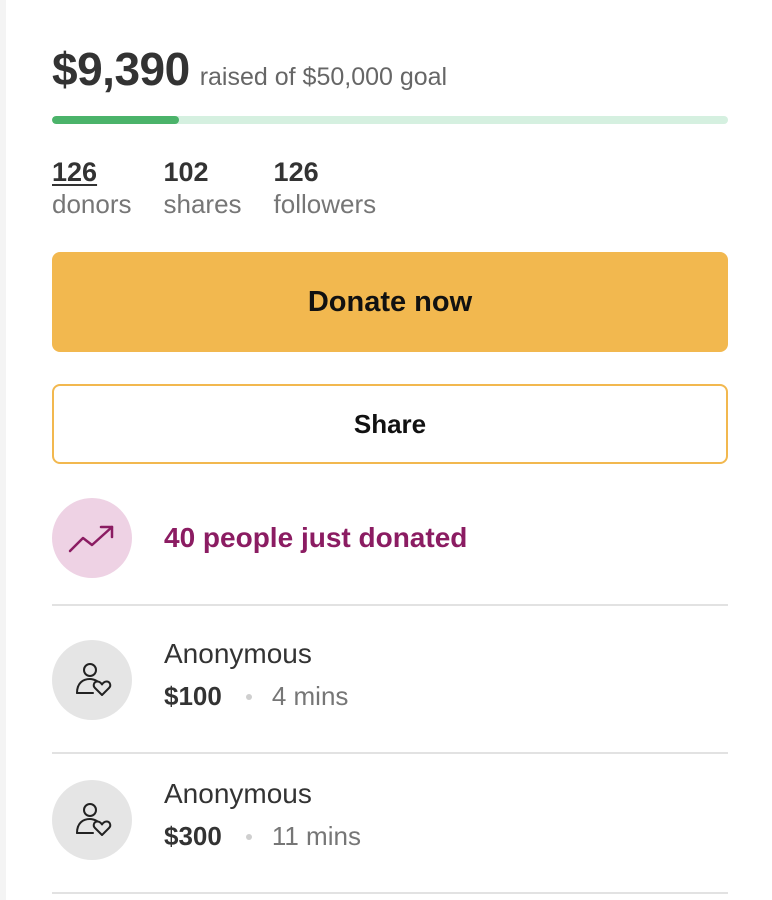  I want to click on goal-text: raised of $50,000 goal, so click(323, 77).